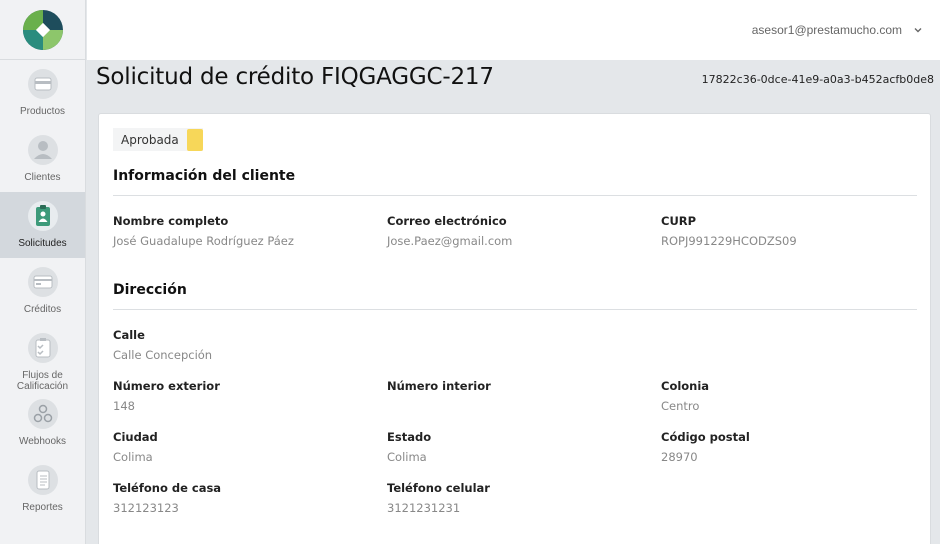 The height and width of the screenshot is (544, 940). Describe the element at coordinates (146, 508) in the screenshot. I see `field-value: 312123123` at that location.